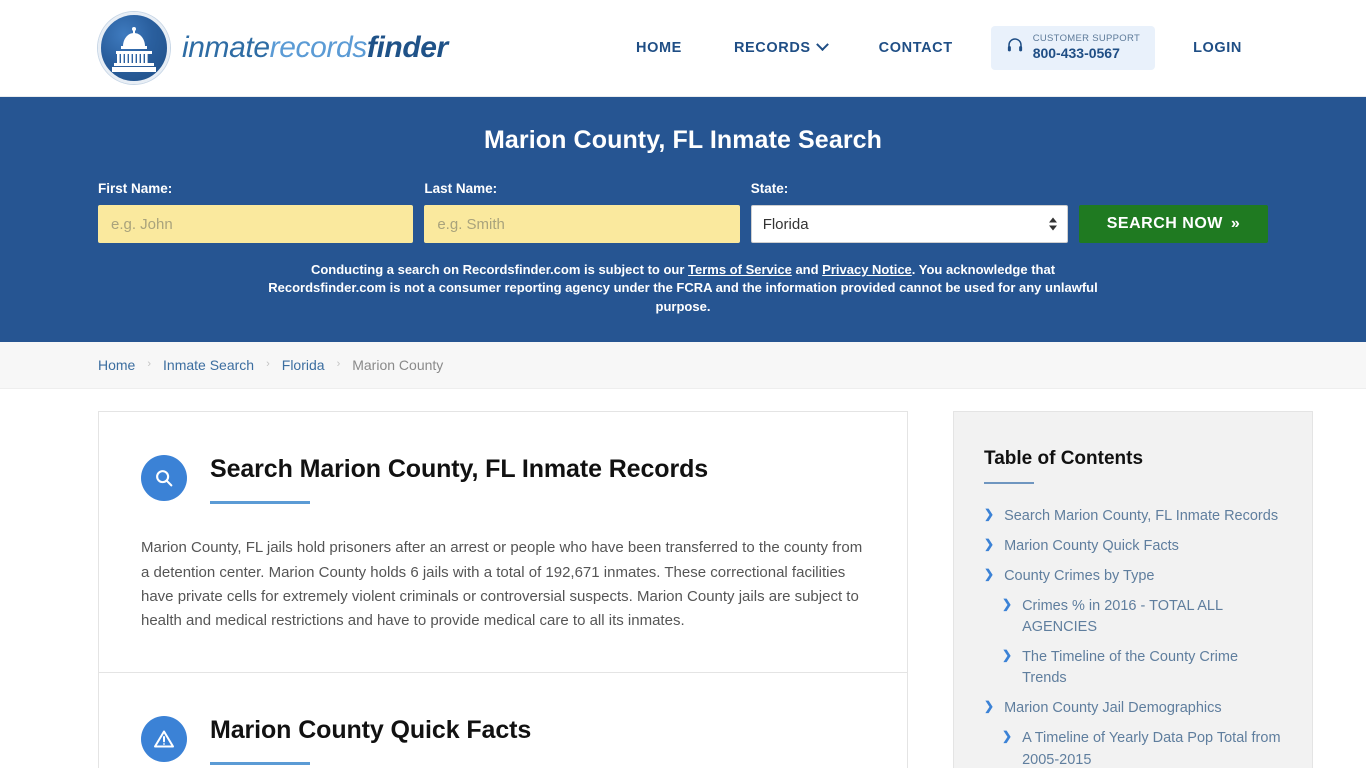 The height and width of the screenshot is (768, 1366). I want to click on nav-item-contact: CONTACT, so click(916, 48).